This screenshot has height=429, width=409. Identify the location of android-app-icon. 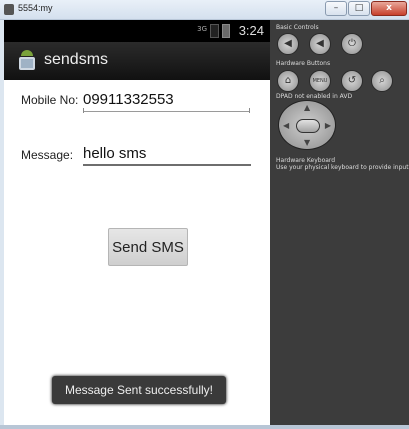
(27, 61).